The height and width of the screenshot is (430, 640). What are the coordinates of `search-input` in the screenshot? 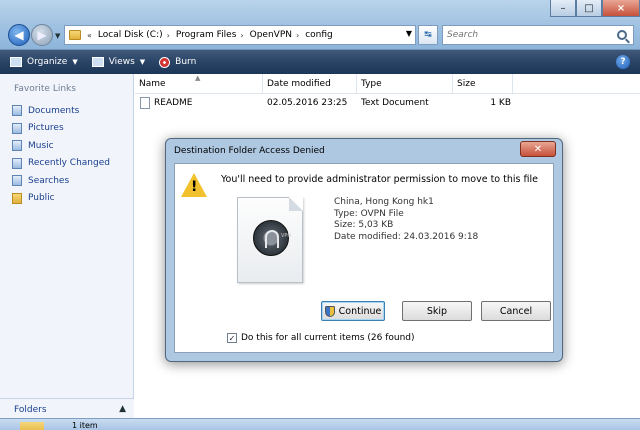 It's located at (527, 35).